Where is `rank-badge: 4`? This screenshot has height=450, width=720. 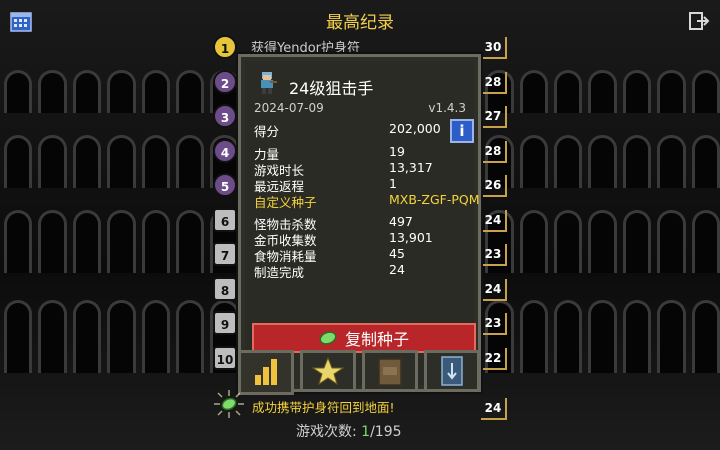
rank-badge: 4 is located at coordinates (225, 151).